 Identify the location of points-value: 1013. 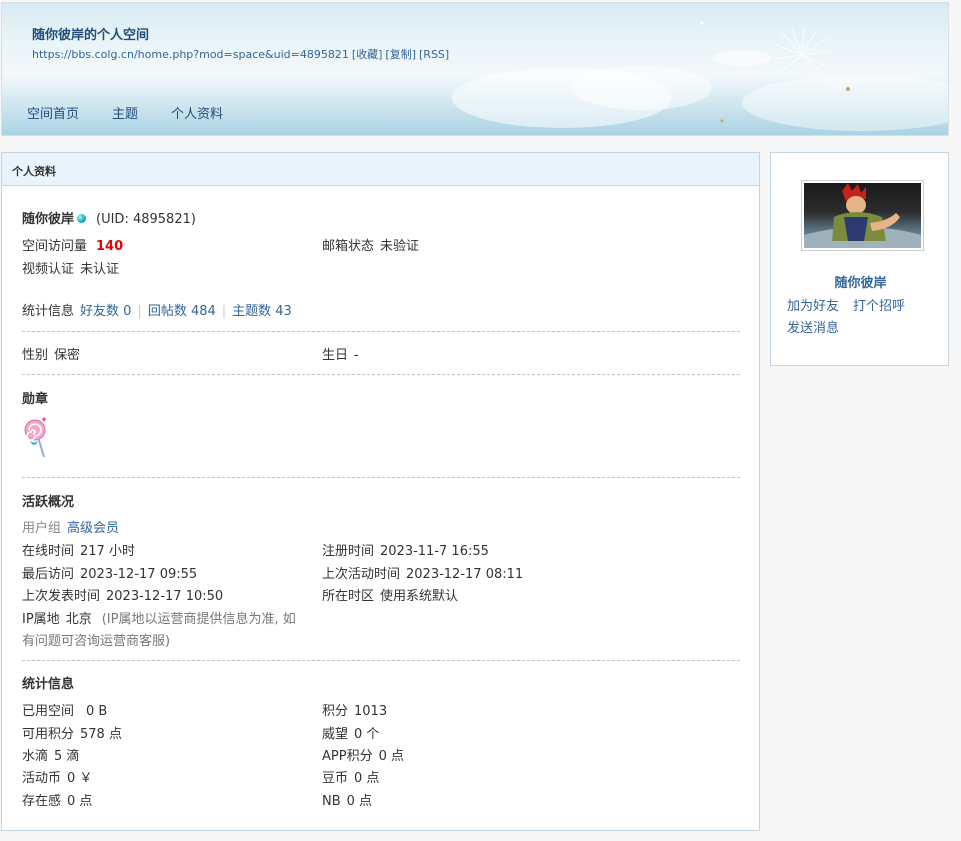
(371, 711).